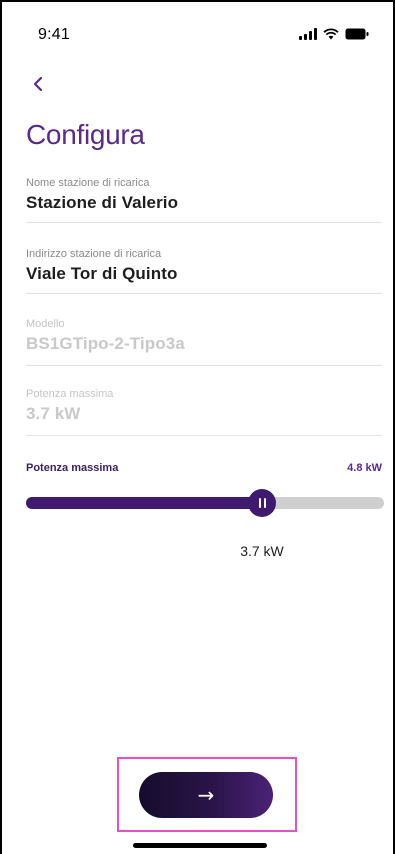  Describe the element at coordinates (204, 470) in the screenshot. I see `power-slider-header: Potenza massima 4.8 kW` at that location.